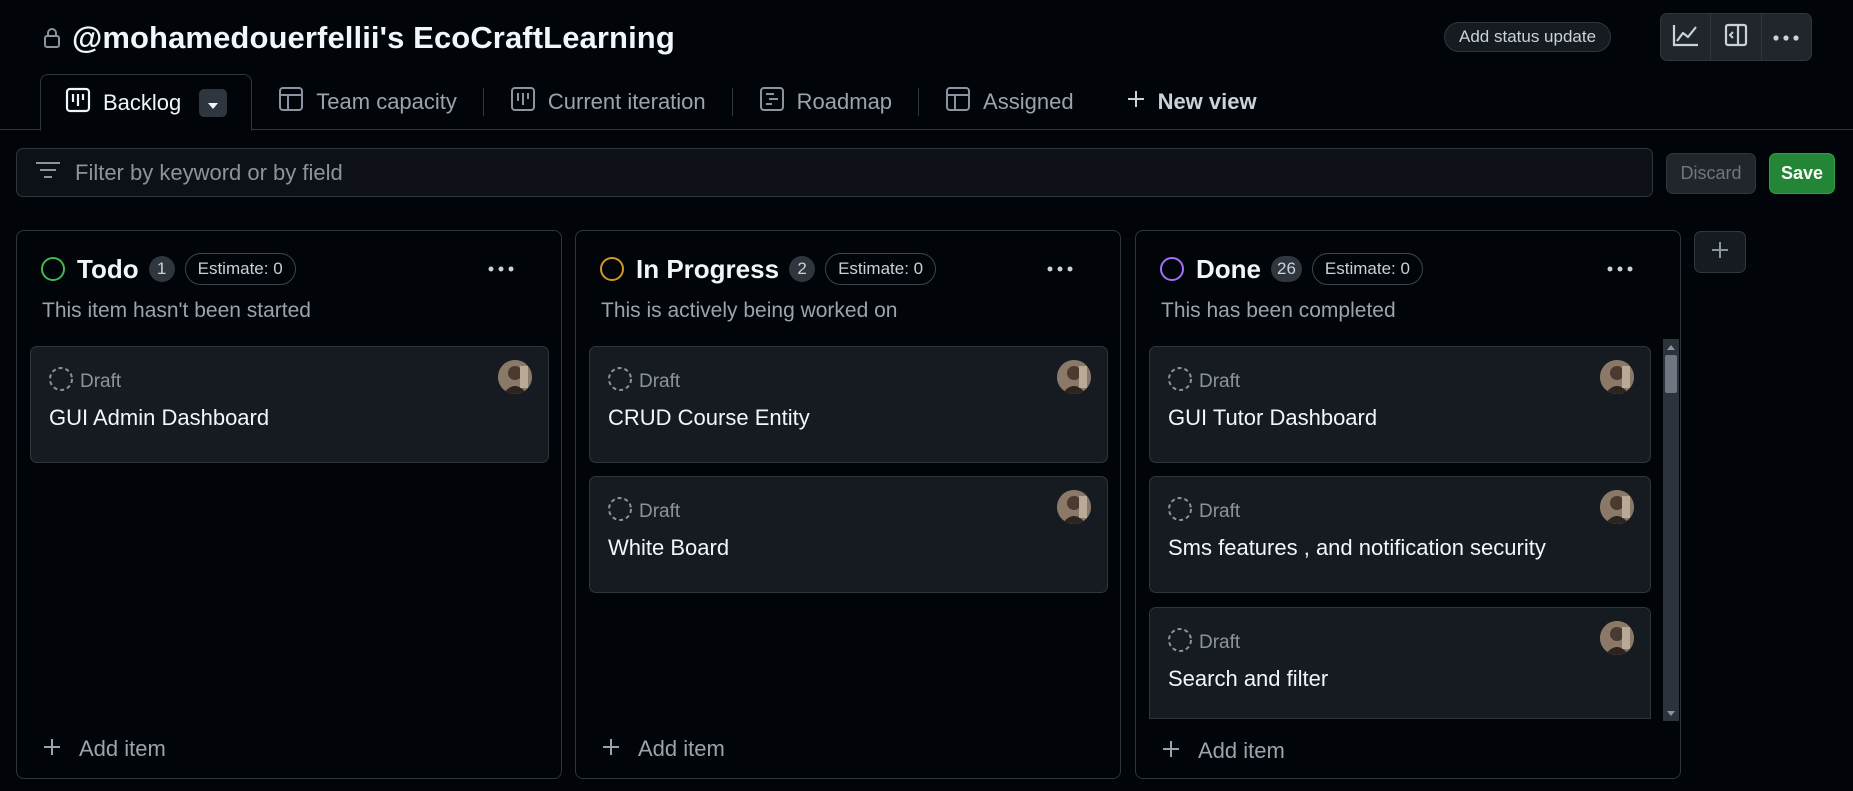 The width and height of the screenshot is (1853, 791). I want to click on column-header: Done 26 Estimate: 0, so click(1291, 269).